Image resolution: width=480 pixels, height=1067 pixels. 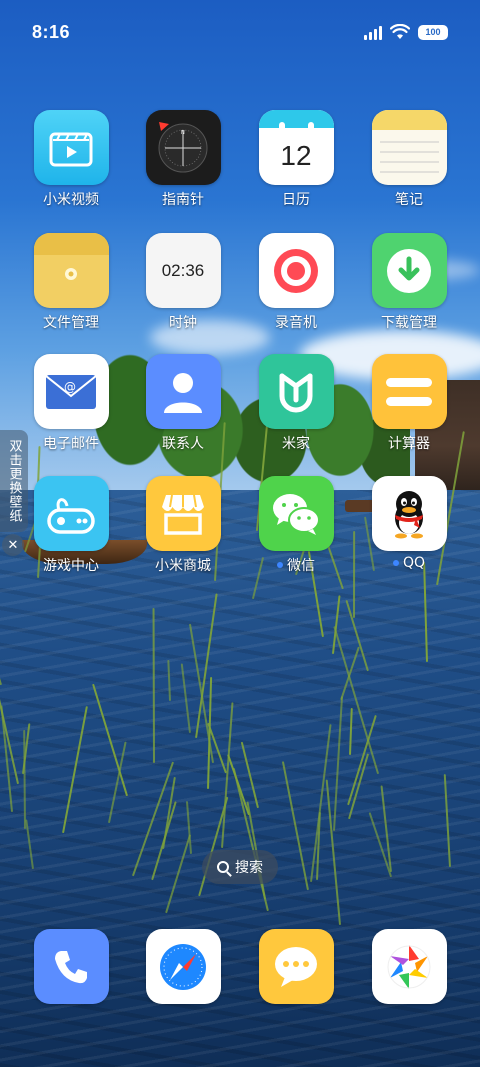 What do you see at coordinates (373, 32) in the screenshot?
I see `signal-icon` at bounding box center [373, 32].